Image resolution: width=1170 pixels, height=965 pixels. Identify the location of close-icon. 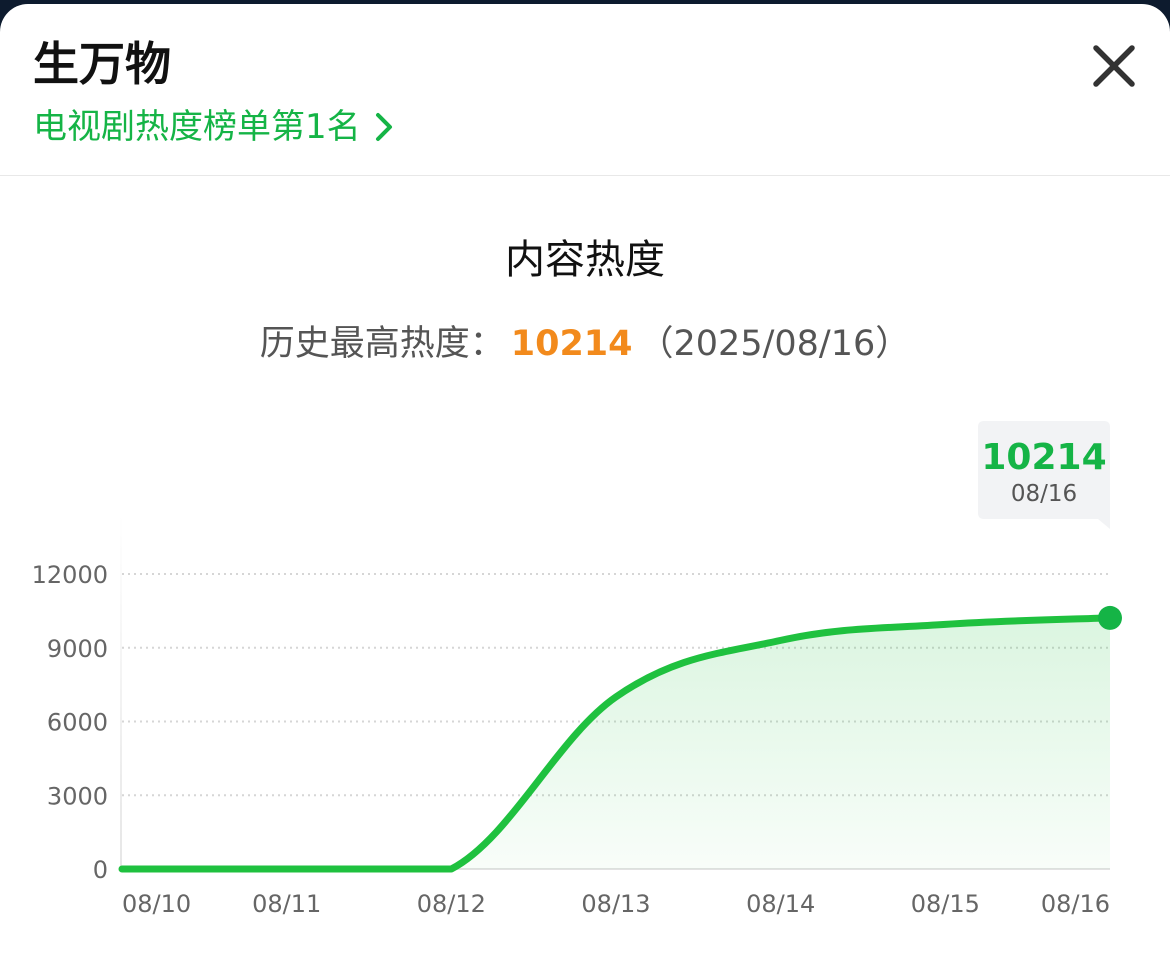
(1114, 66).